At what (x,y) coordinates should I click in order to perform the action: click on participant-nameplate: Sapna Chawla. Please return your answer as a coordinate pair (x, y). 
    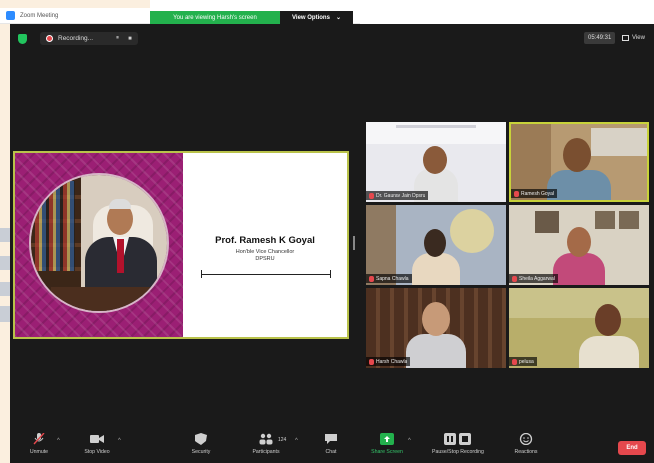
    Looking at the image, I should click on (389, 278).